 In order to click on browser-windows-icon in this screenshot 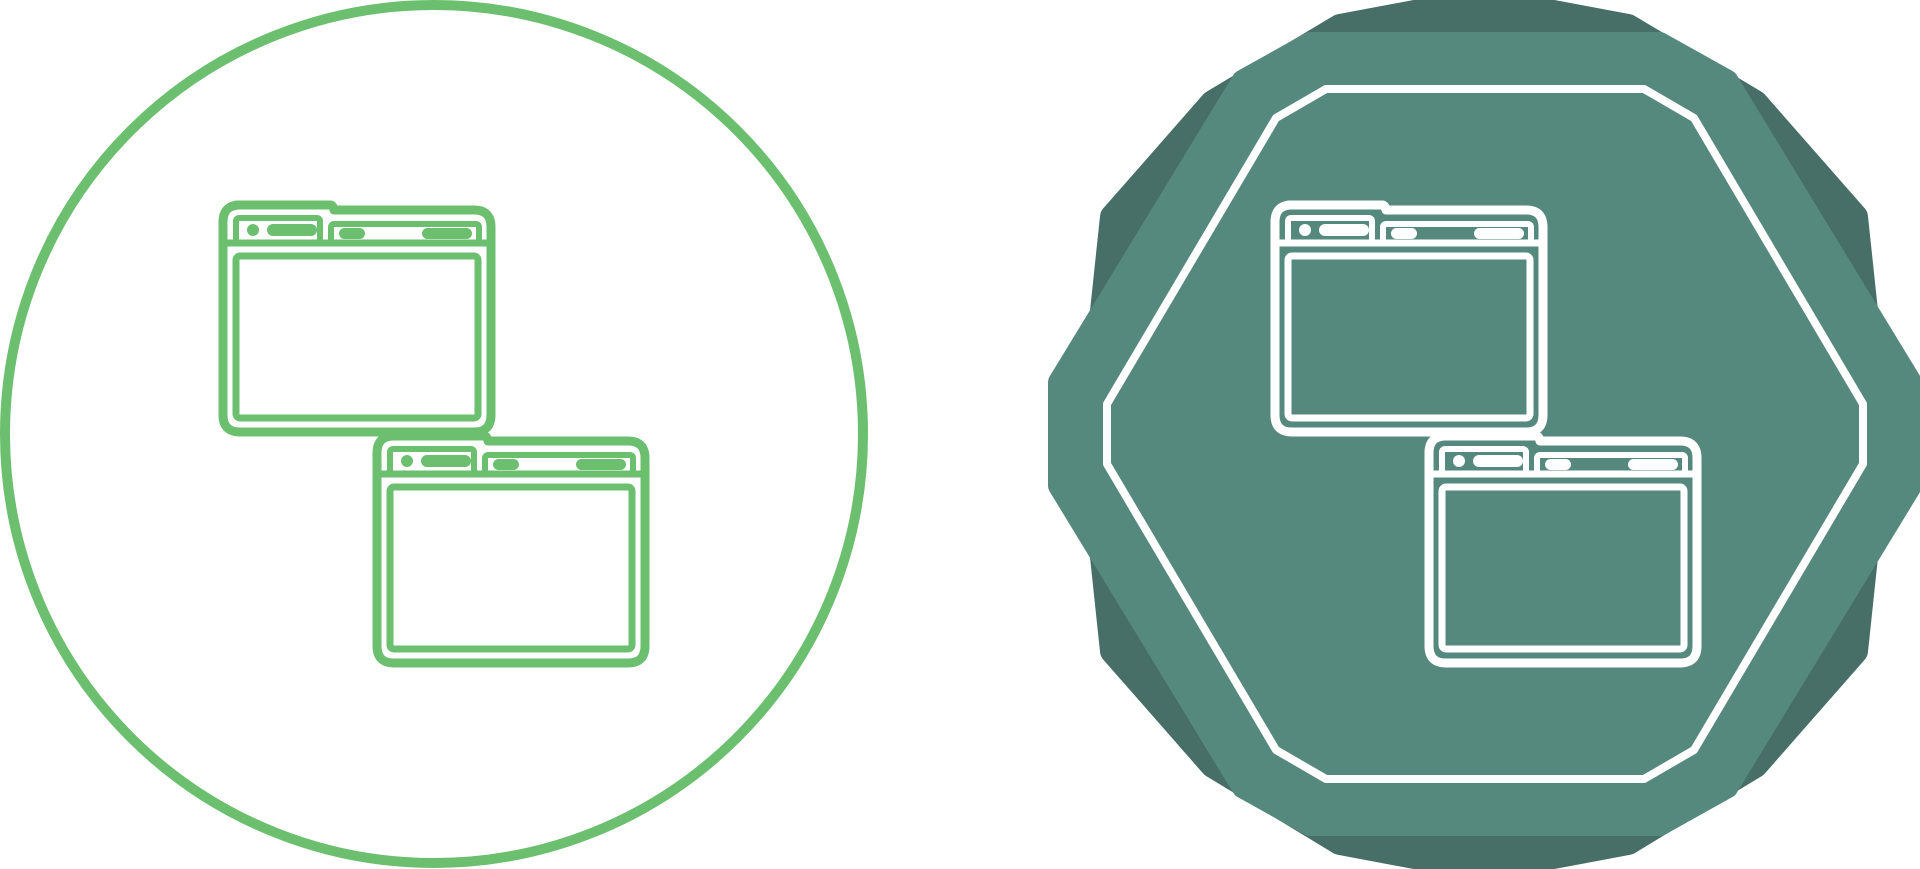, I will do `click(434, 434)`.